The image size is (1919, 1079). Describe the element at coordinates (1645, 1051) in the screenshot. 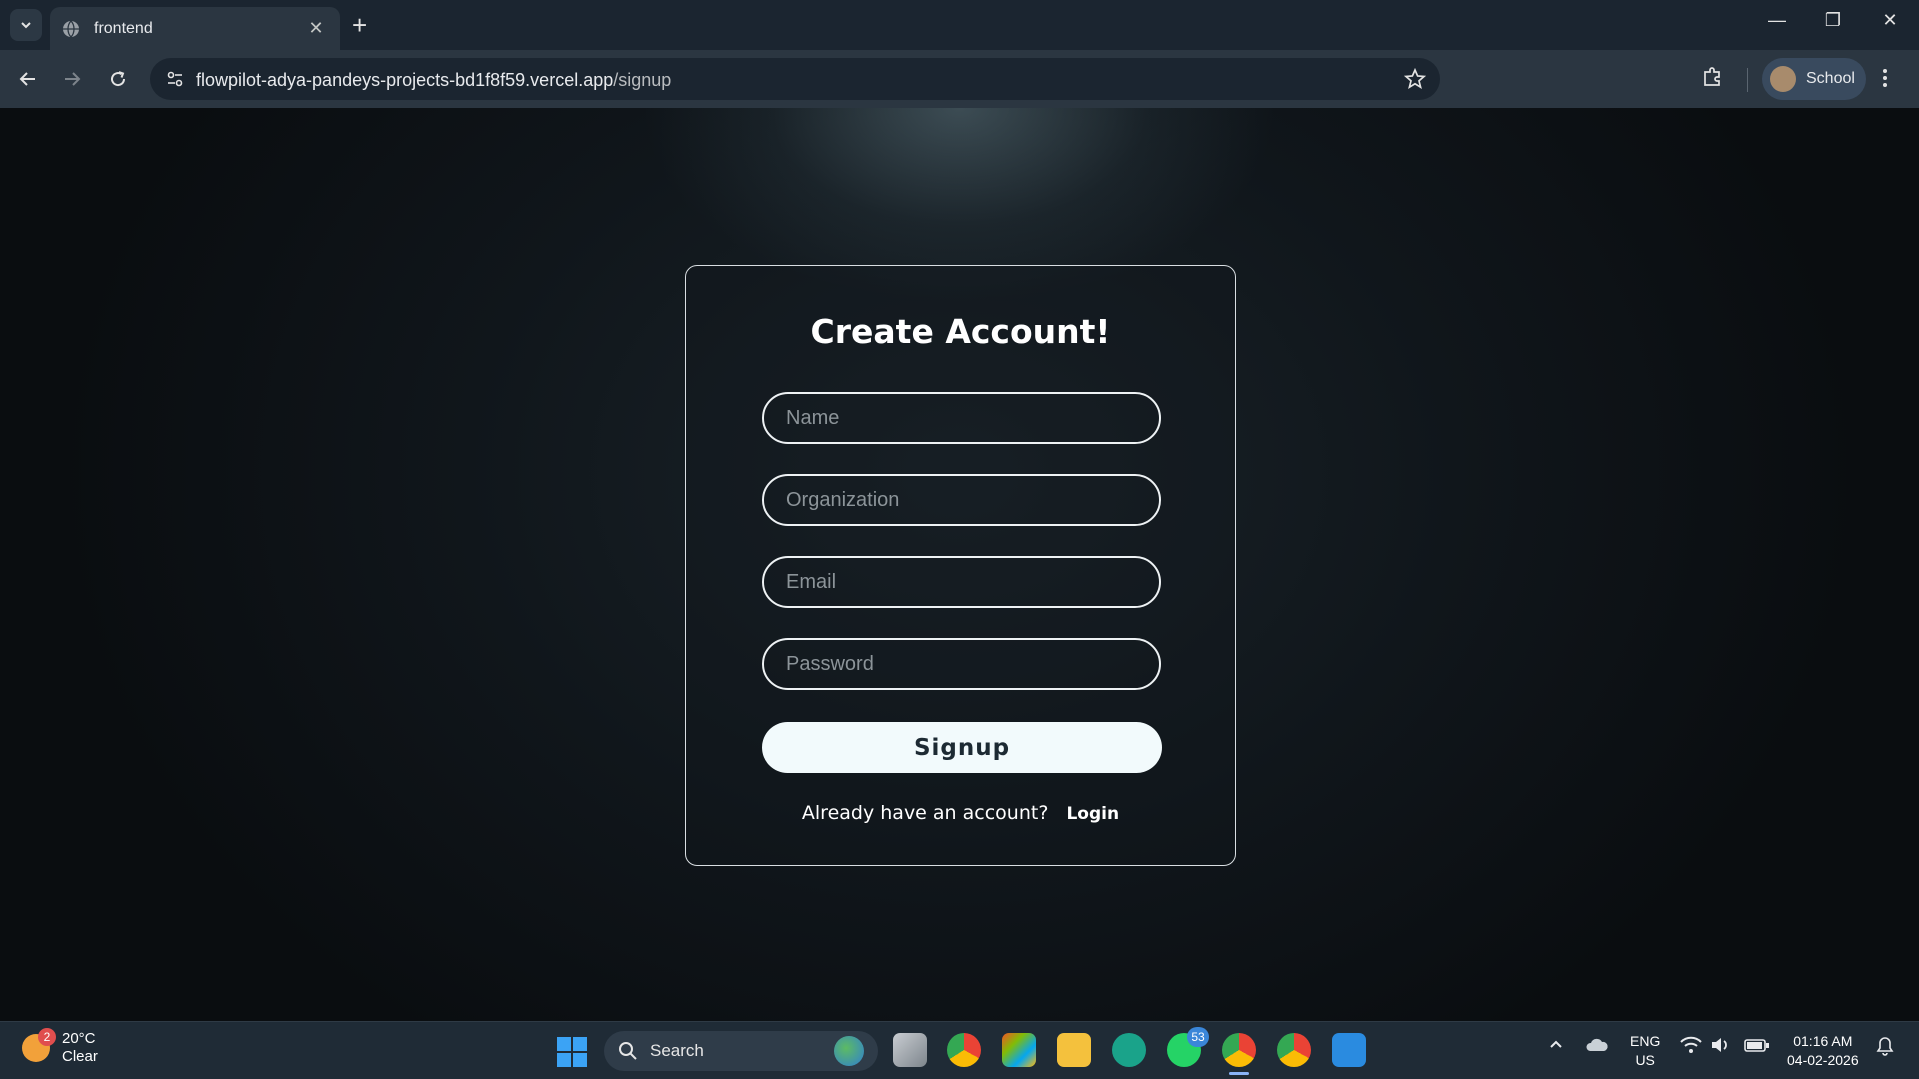

I see `language-indicator: ENG US` at that location.